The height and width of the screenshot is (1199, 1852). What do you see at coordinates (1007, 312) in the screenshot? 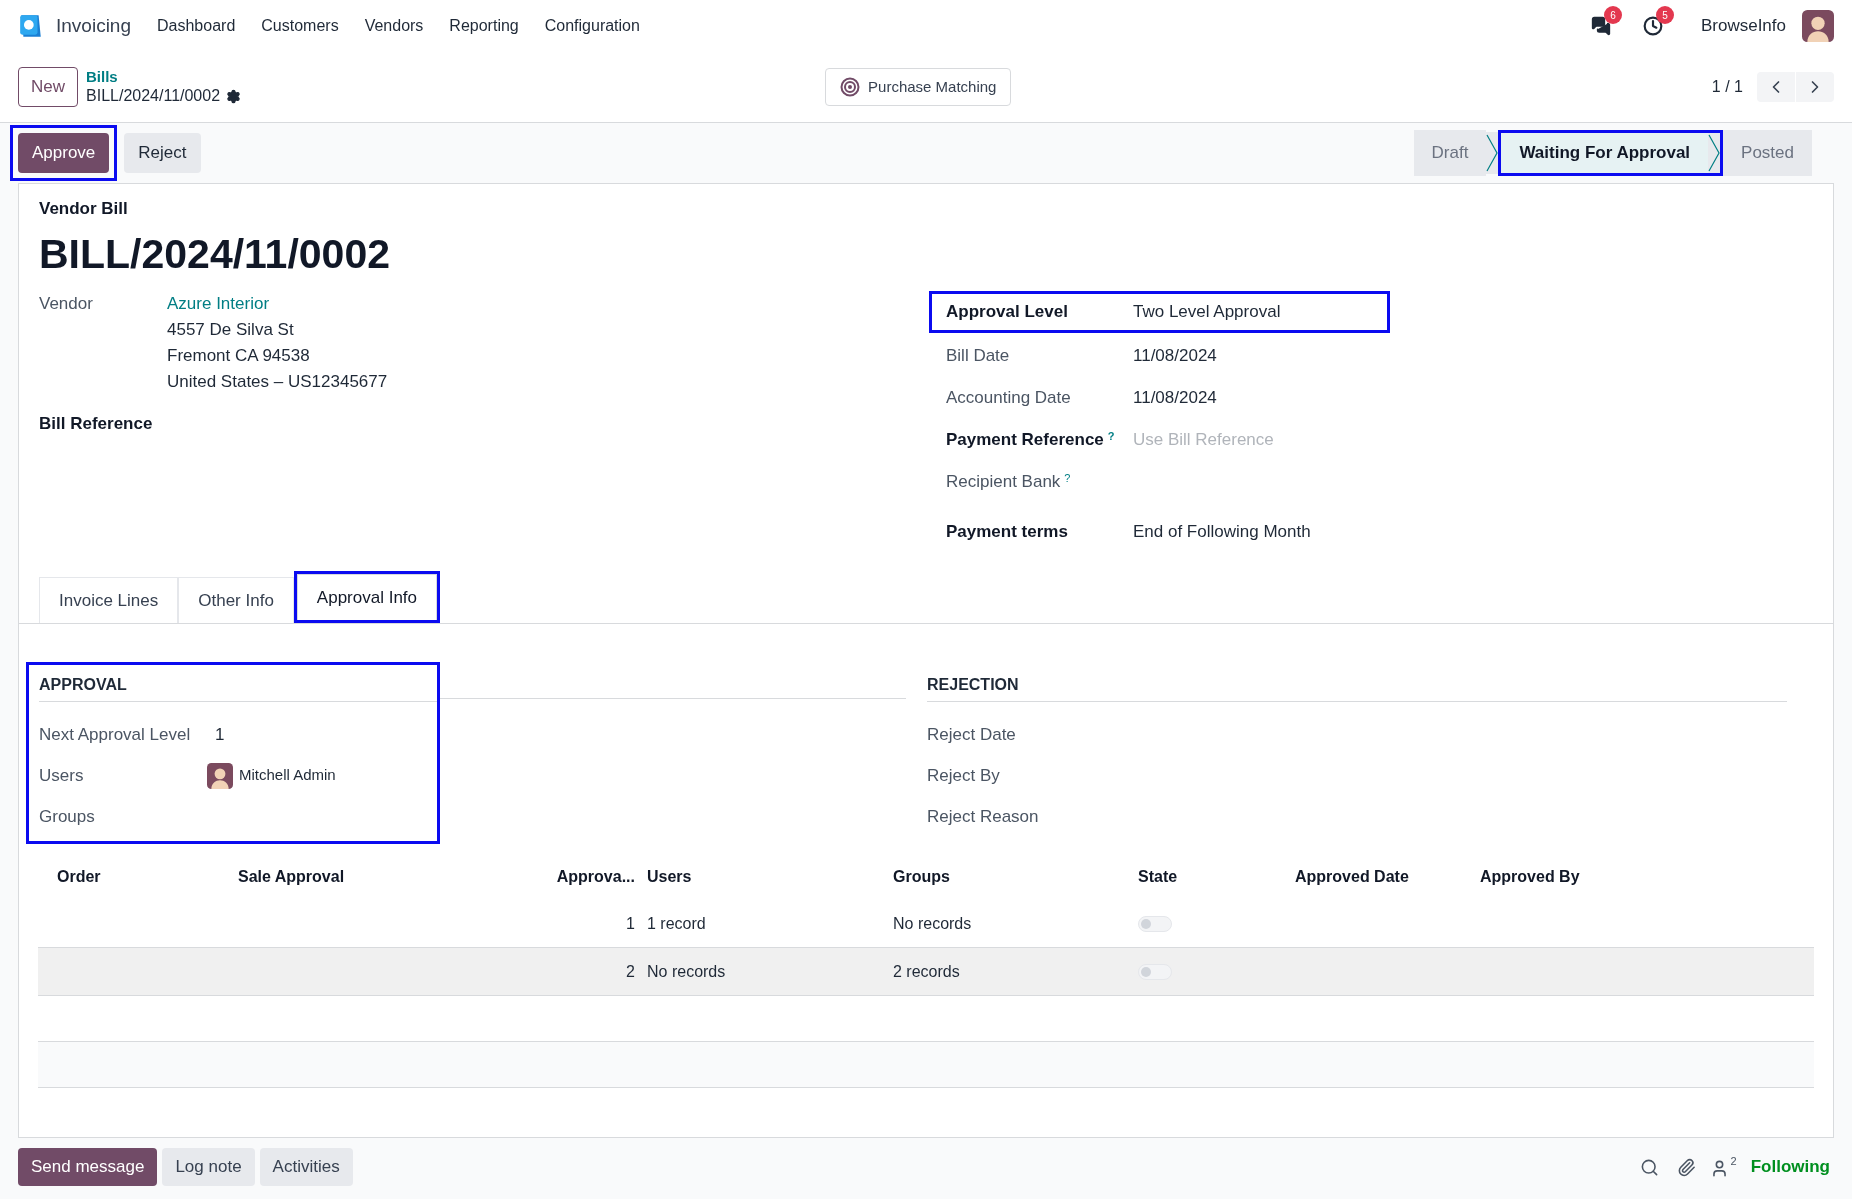
I see `field-label: Approval Level` at bounding box center [1007, 312].